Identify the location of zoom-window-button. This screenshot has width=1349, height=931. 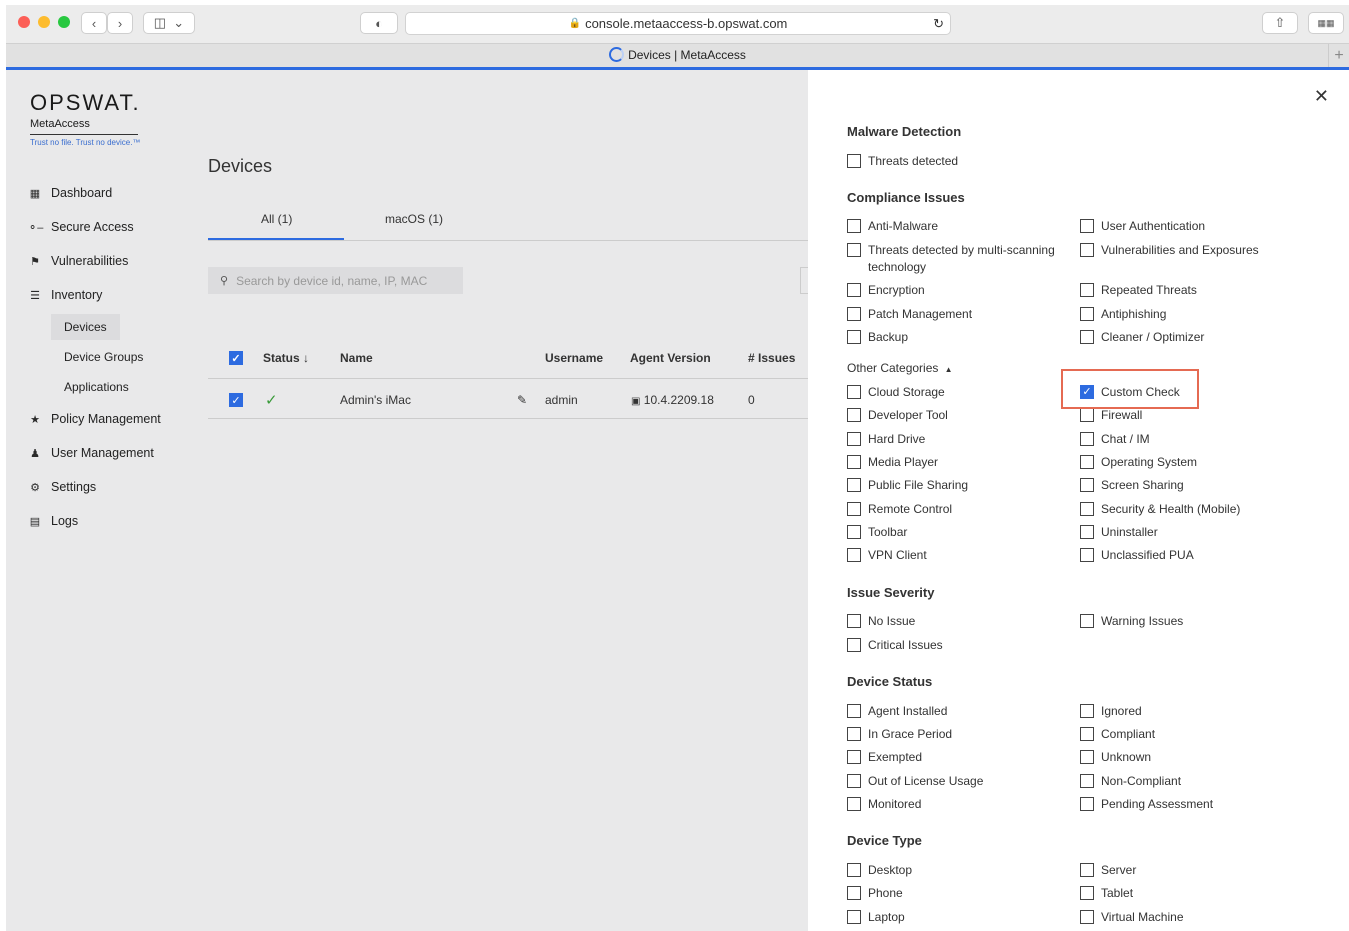
(64, 22).